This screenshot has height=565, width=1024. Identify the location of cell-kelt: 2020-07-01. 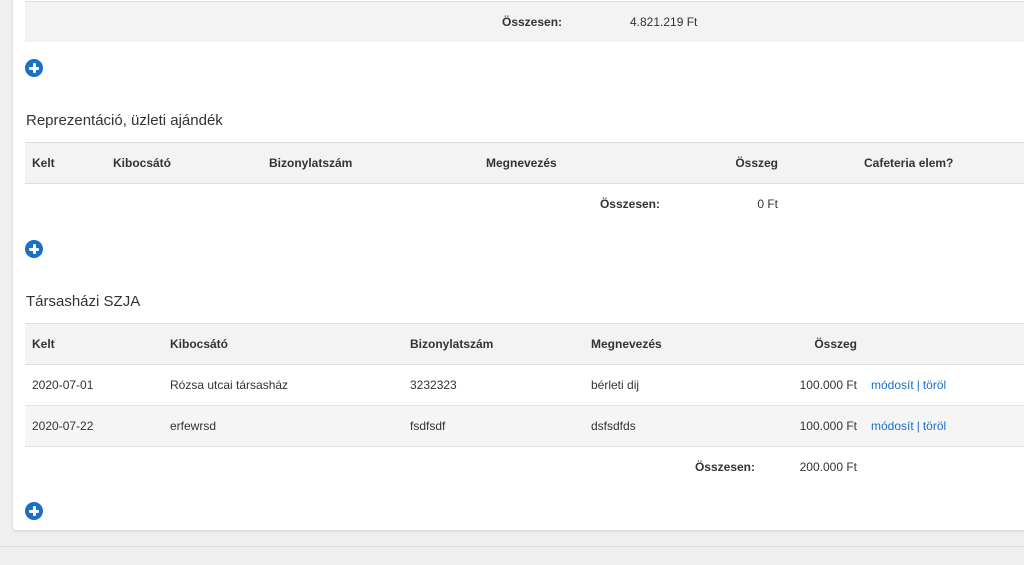
(94, 385).